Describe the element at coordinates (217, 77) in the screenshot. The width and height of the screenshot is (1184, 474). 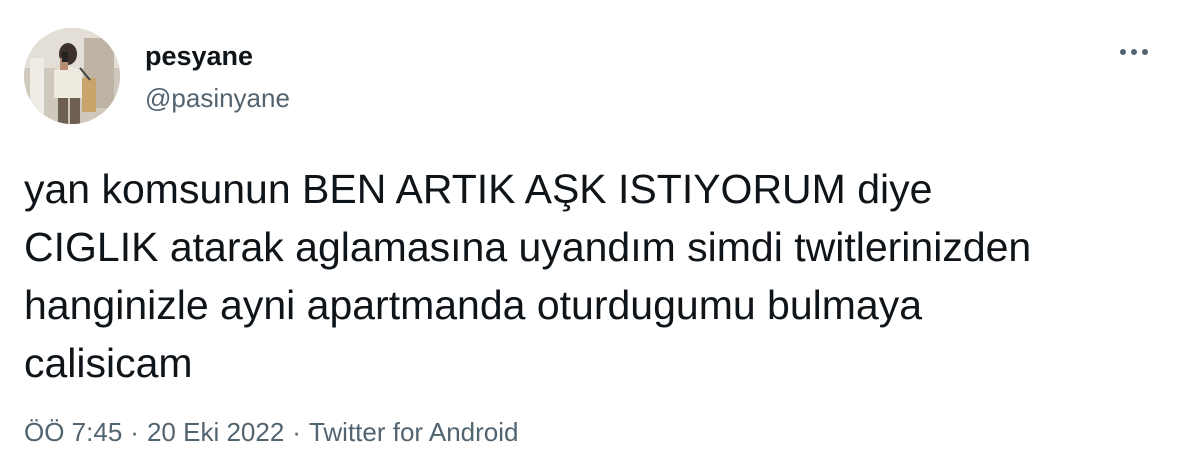
I see `author-names: pesyane @pasinyane` at that location.